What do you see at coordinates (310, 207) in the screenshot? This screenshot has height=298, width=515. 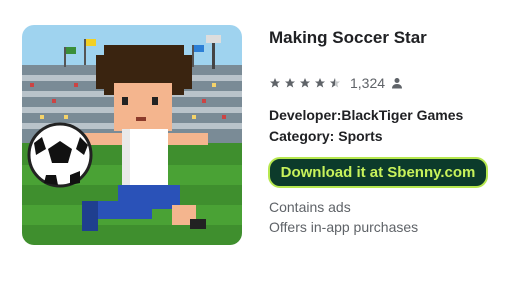 I see `contains-ads-note: Contains ads` at bounding box center [310, 207].